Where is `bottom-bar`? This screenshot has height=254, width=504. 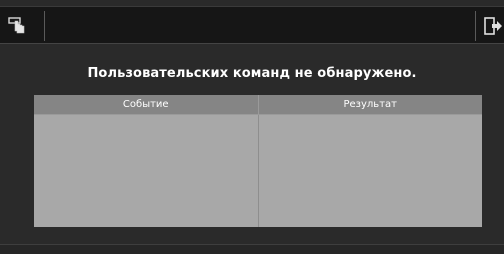
bottom-bar is located at coordinates (252, 249).